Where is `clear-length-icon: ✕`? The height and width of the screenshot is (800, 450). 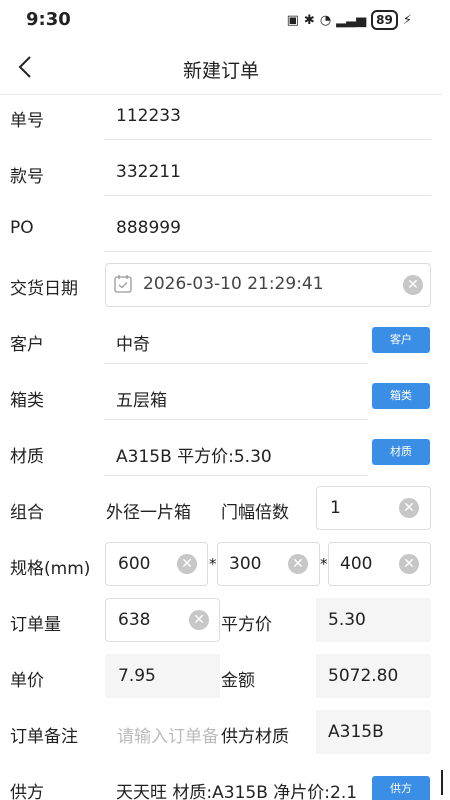
clear-length-icon: ✕ is located at coordinates (187, 564).